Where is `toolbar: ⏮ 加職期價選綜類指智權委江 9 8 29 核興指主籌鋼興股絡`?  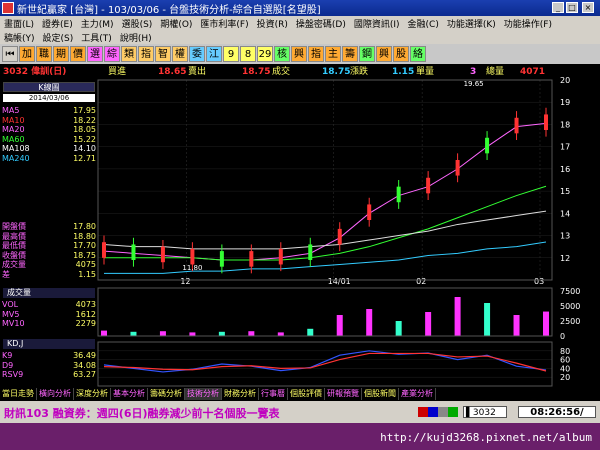 toolbar: ⏮ 加職期價選綜類指智權委江 9 8 29 核興指主籌鋼興股絡 is located at coordinates (300, 54).